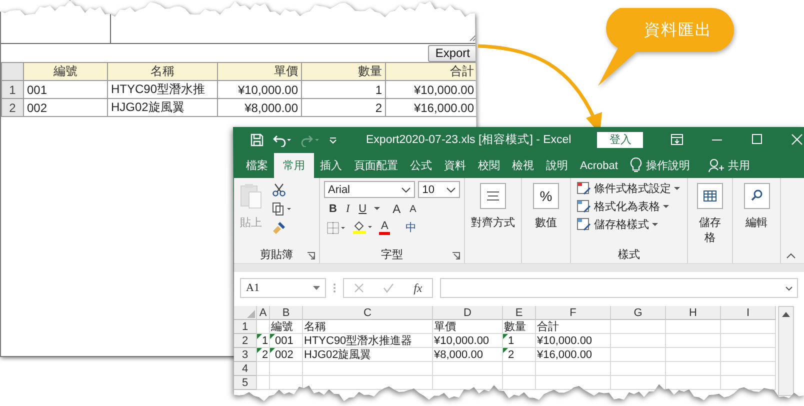 This screenshot has height=406, width=804. What do you see at coordinates (368, 327) in the screenshot?
I see `sheet-cell: 名稱` at bounding box center [368, 327].